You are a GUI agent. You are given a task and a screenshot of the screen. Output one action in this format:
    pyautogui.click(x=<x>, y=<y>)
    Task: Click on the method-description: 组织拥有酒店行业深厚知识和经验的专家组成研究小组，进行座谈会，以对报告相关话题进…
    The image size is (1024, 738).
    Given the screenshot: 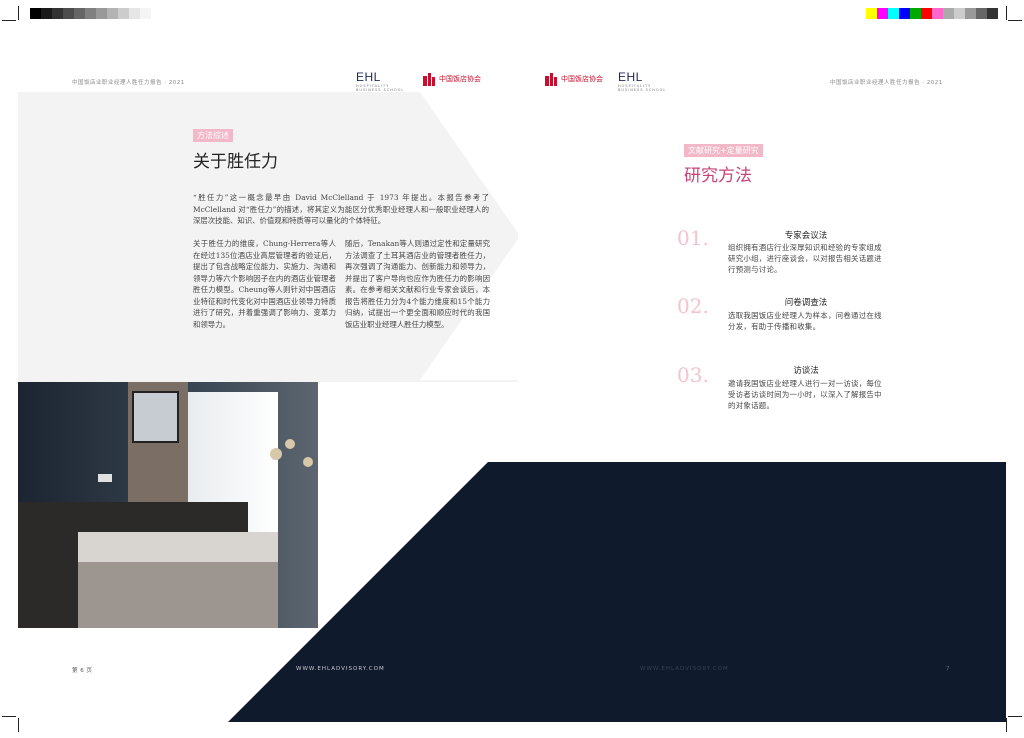 What is the action you would take?
    pyautogui.click(x=805, y=258)
    